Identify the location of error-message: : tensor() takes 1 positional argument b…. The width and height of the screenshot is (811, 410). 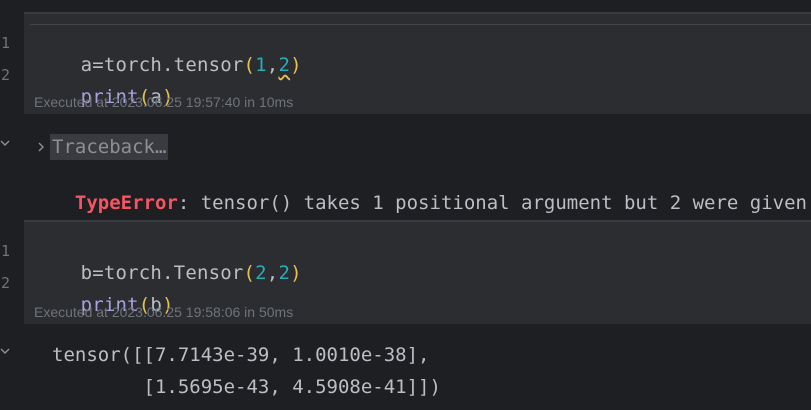
(492, 203).